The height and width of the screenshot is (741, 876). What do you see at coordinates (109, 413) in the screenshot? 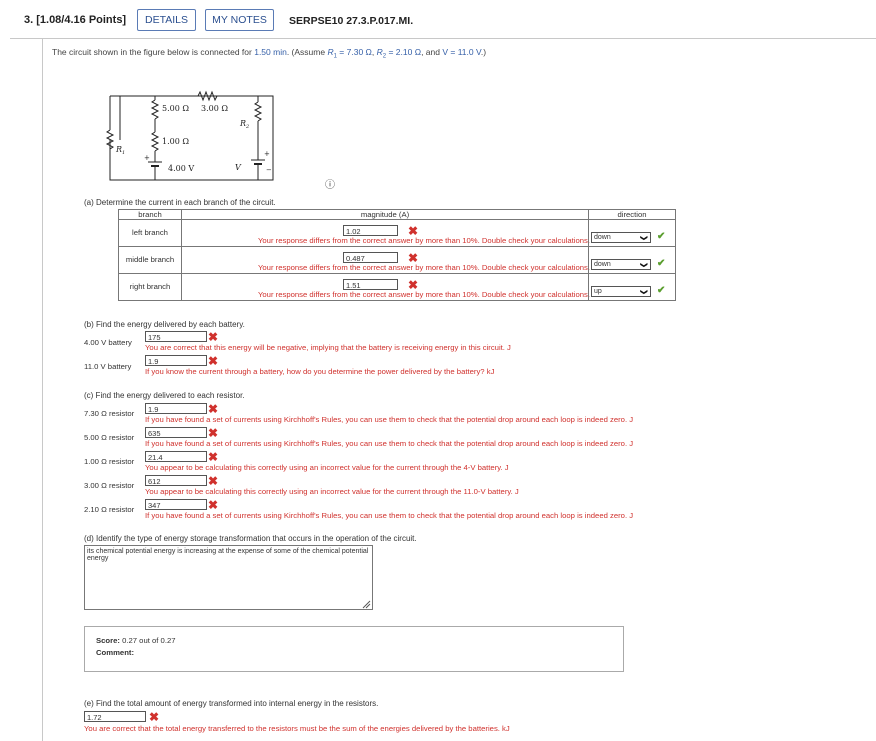
I see `answer-label: 7.30 Ω resistor` at bounding box center [109, 413].